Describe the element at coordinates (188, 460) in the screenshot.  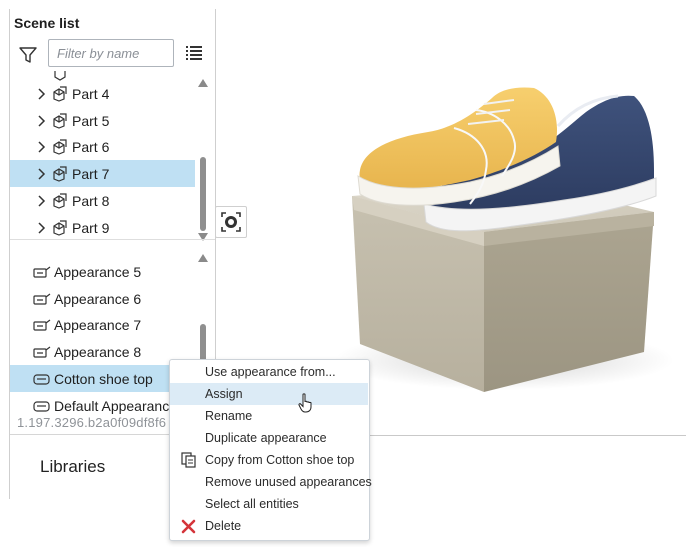
I see `copy-icon` at that location.